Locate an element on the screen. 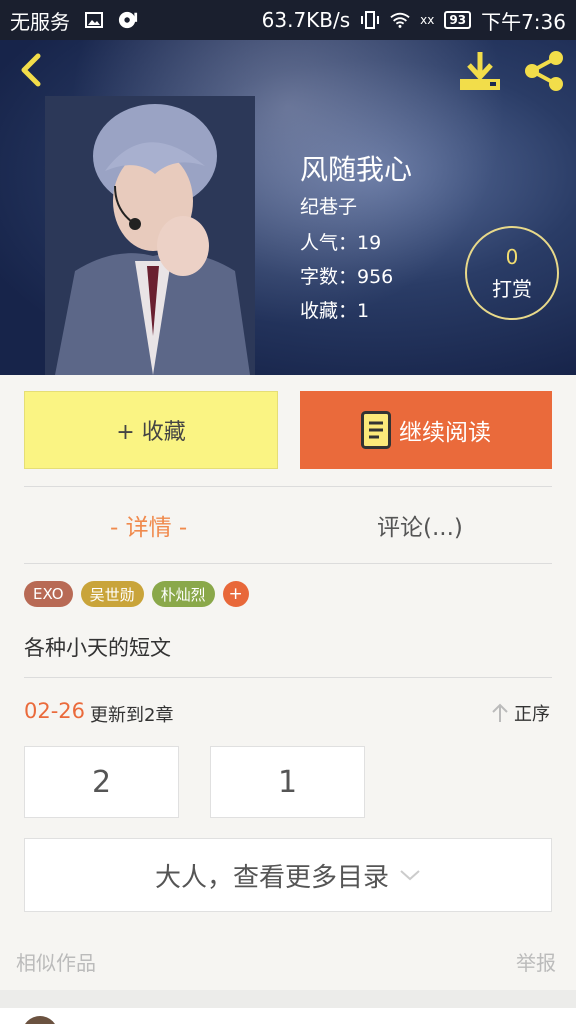 This screenshot has height=1024, width=576. network-speed: 63.7KB/s is located at coordinates (306, 20).